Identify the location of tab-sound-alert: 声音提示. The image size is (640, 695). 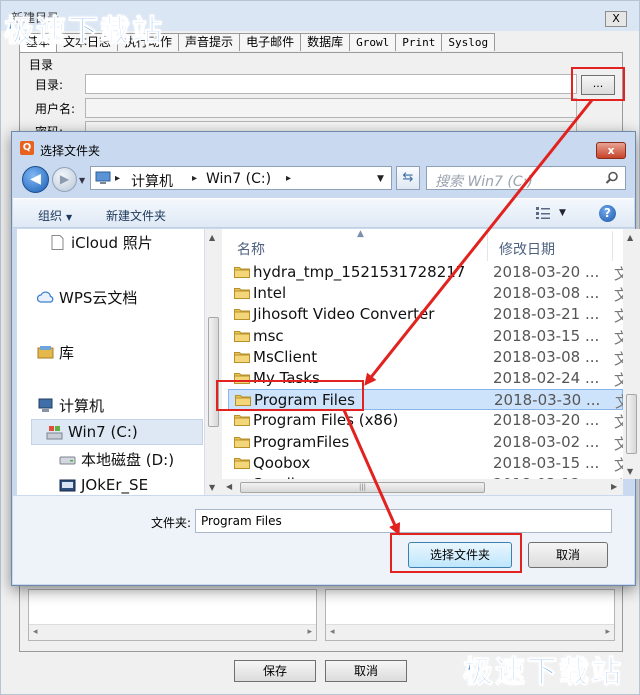
(209, 42).